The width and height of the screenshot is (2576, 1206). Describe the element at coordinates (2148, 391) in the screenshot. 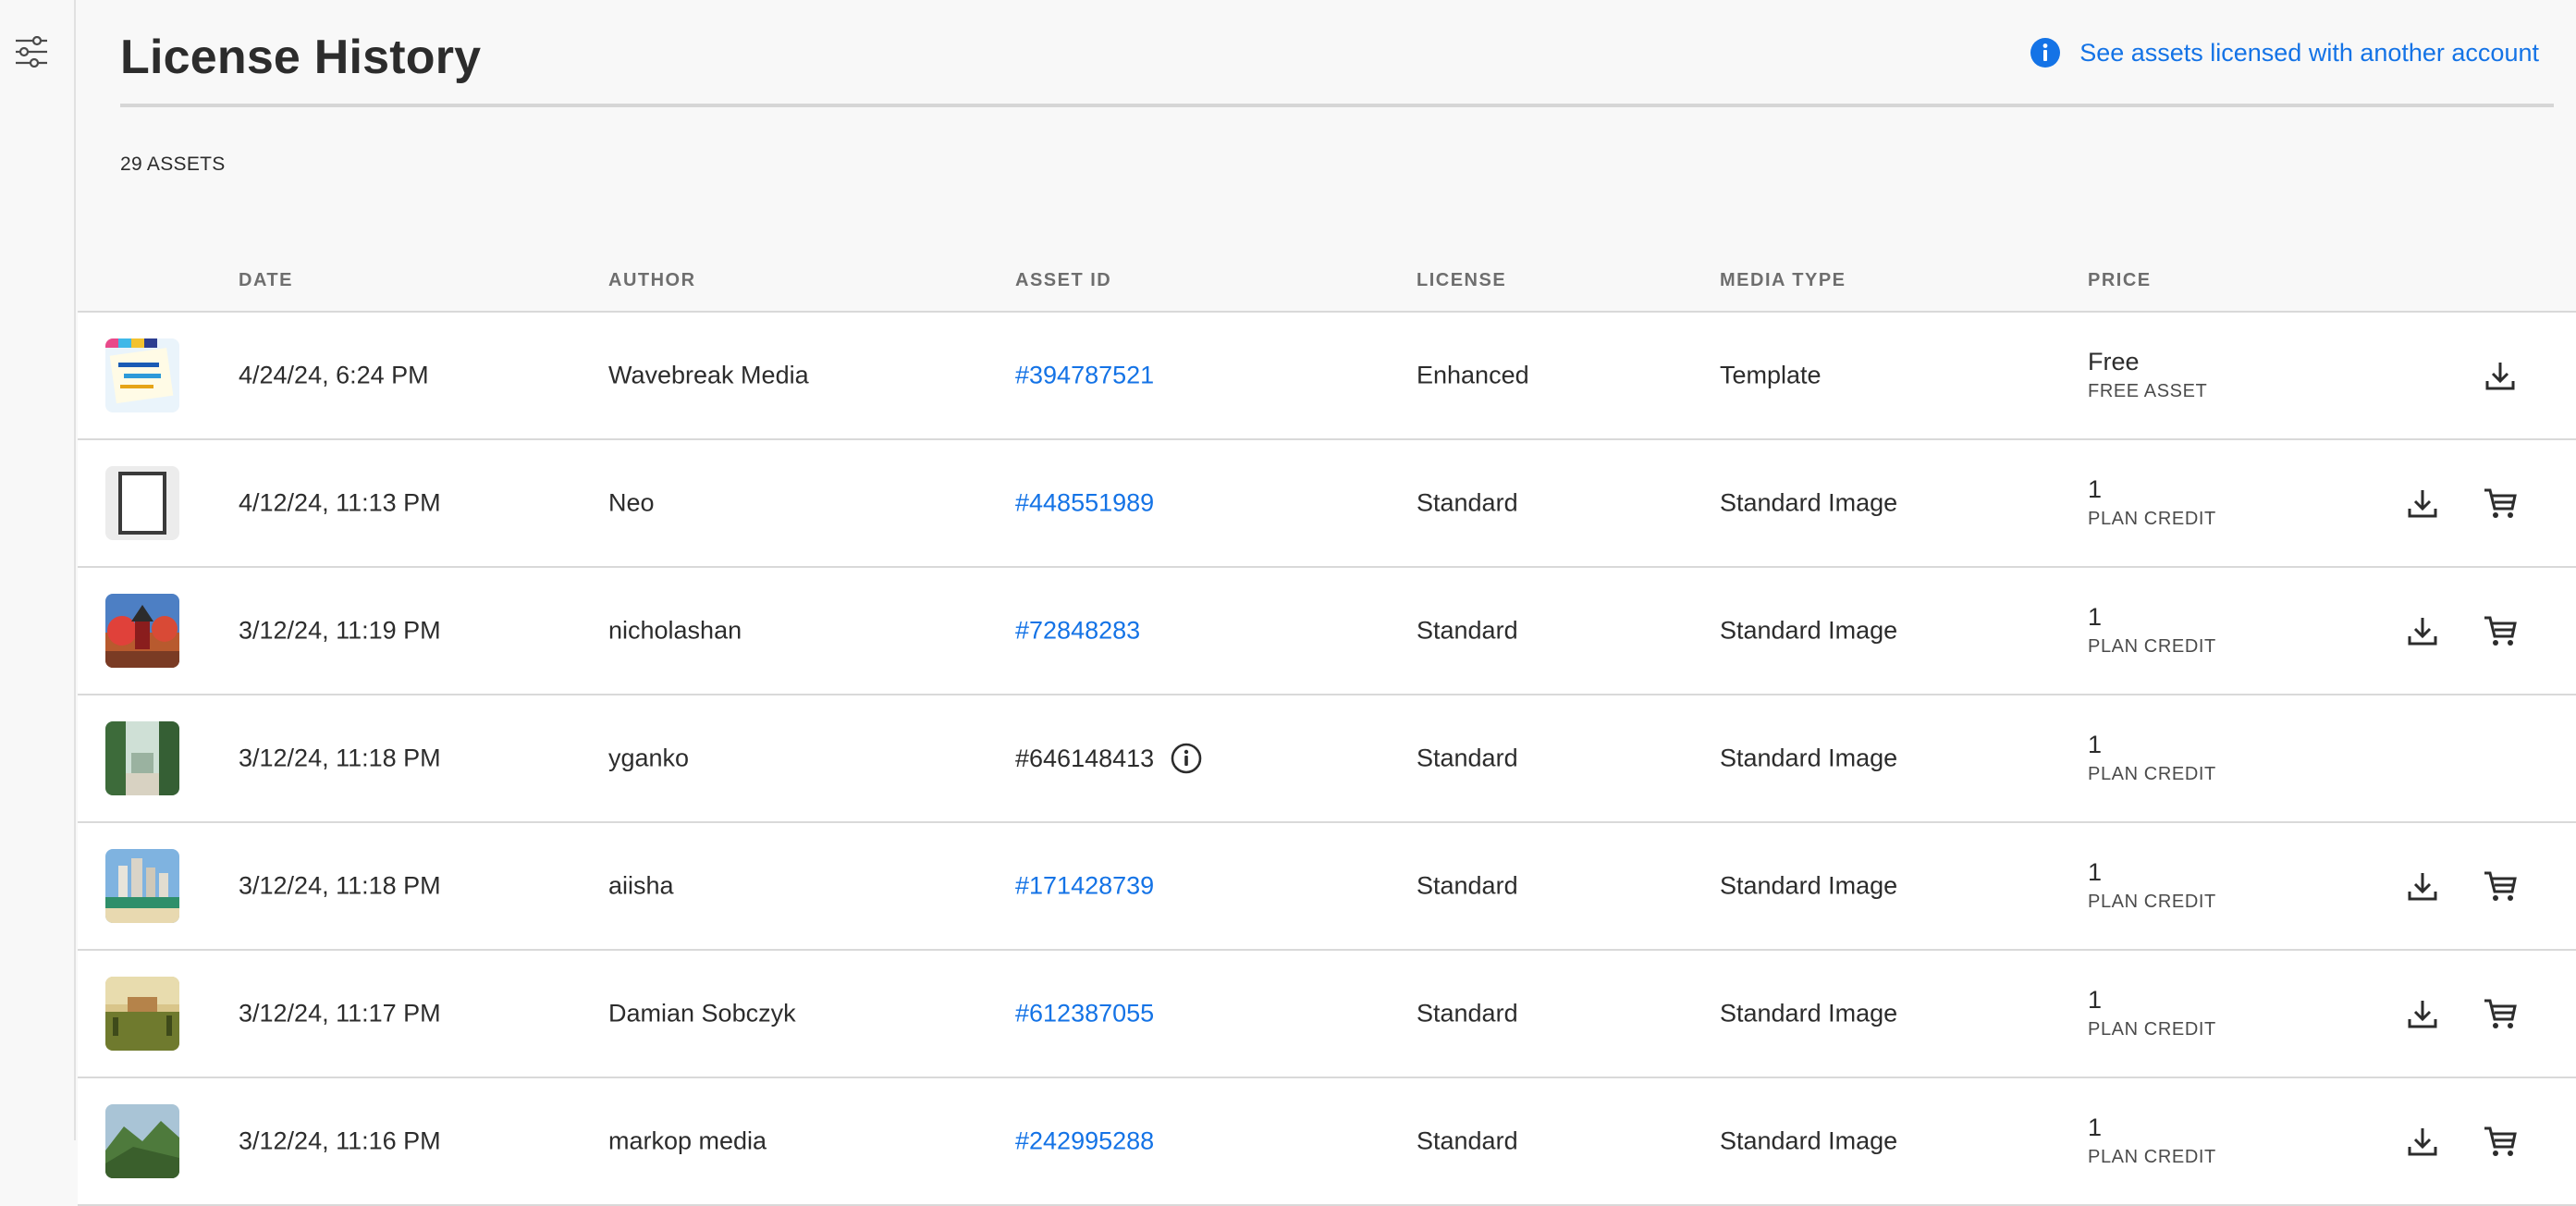

I see `price-unit: FREE ASSET` at that location.